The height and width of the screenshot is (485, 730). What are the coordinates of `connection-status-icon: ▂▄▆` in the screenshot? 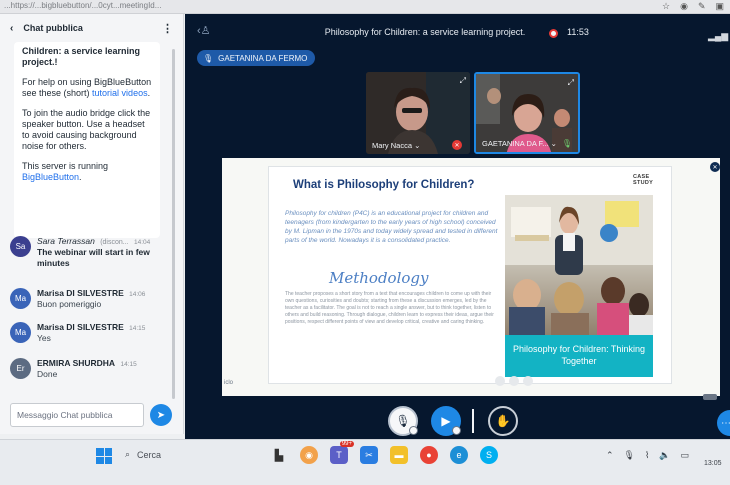 It's located at (718, 36).